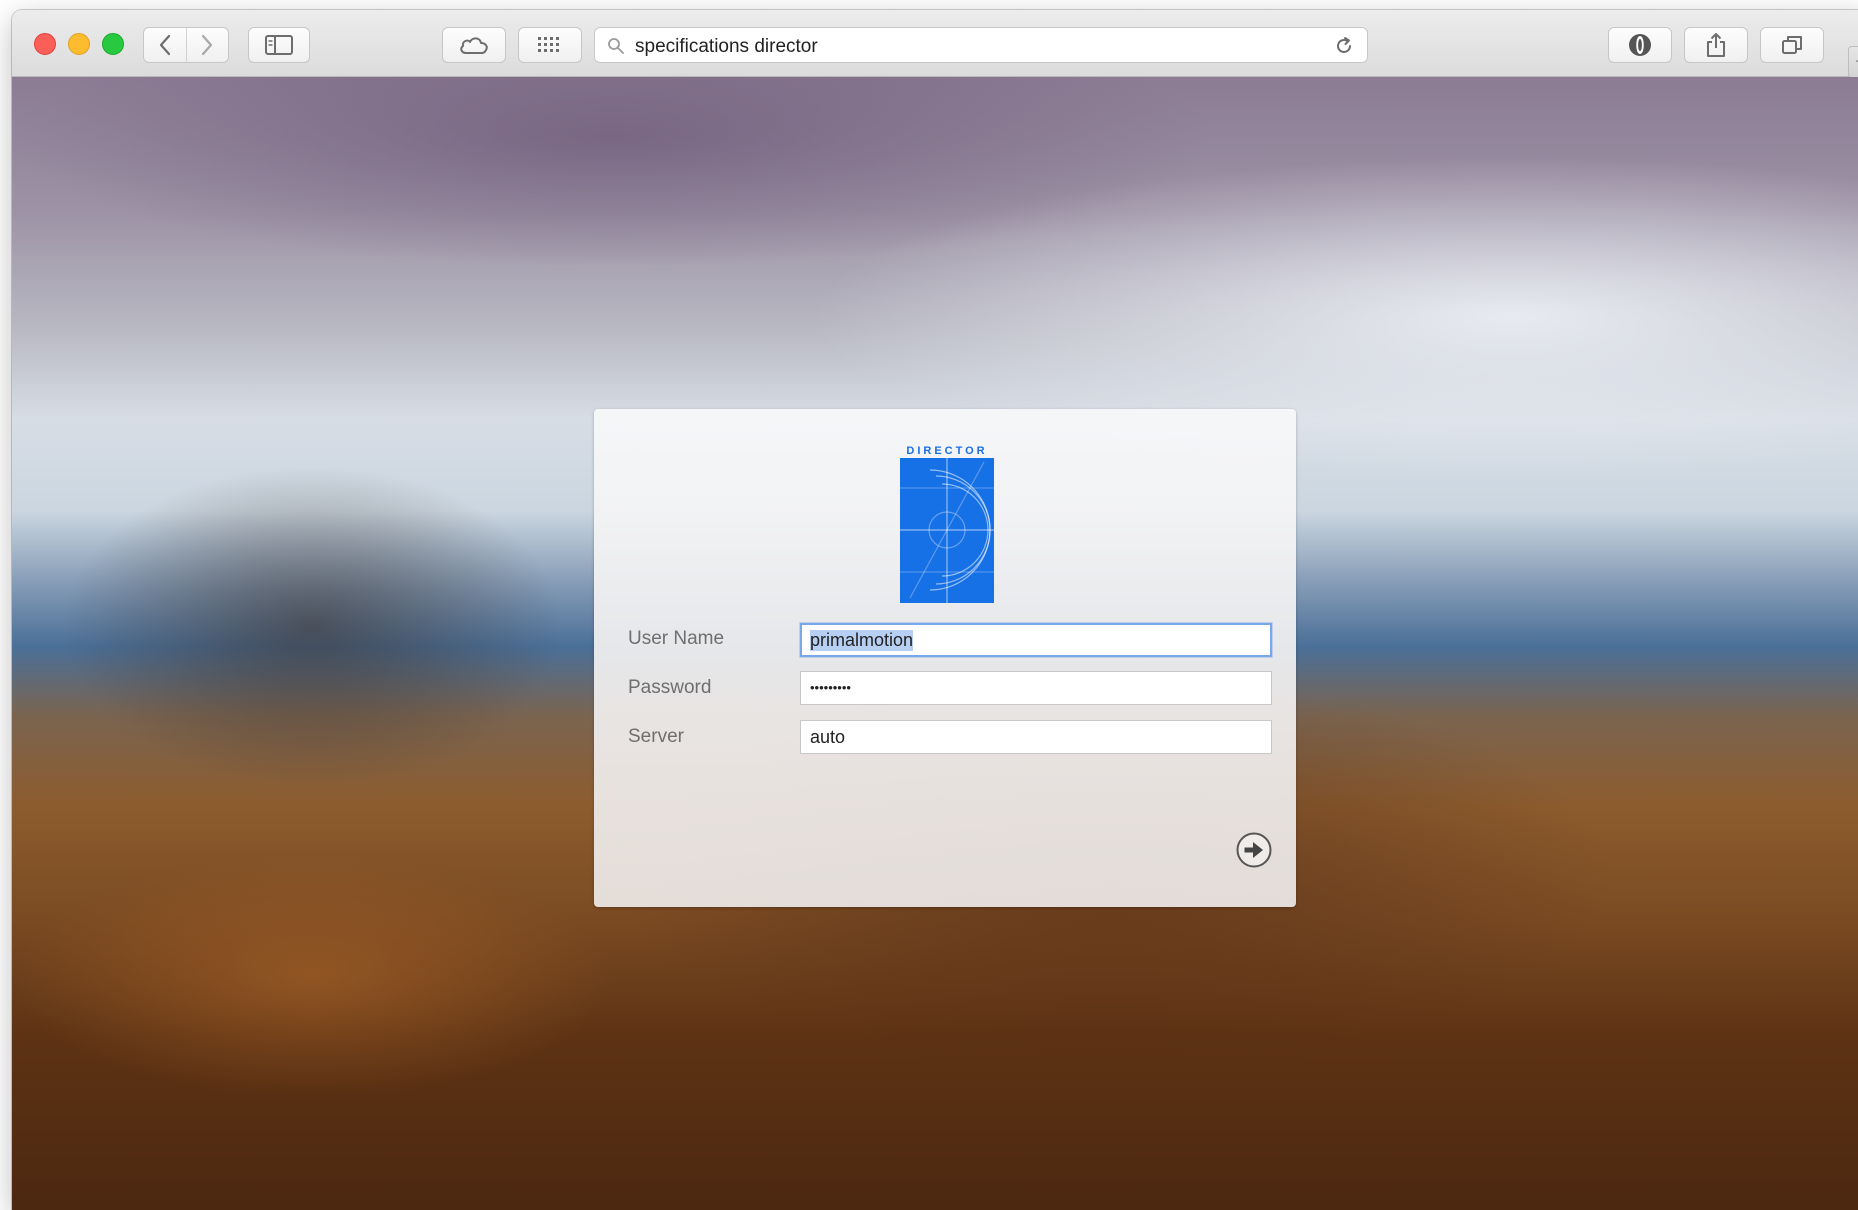  I want to click on password-value: •••••••••, so click(830, 687).